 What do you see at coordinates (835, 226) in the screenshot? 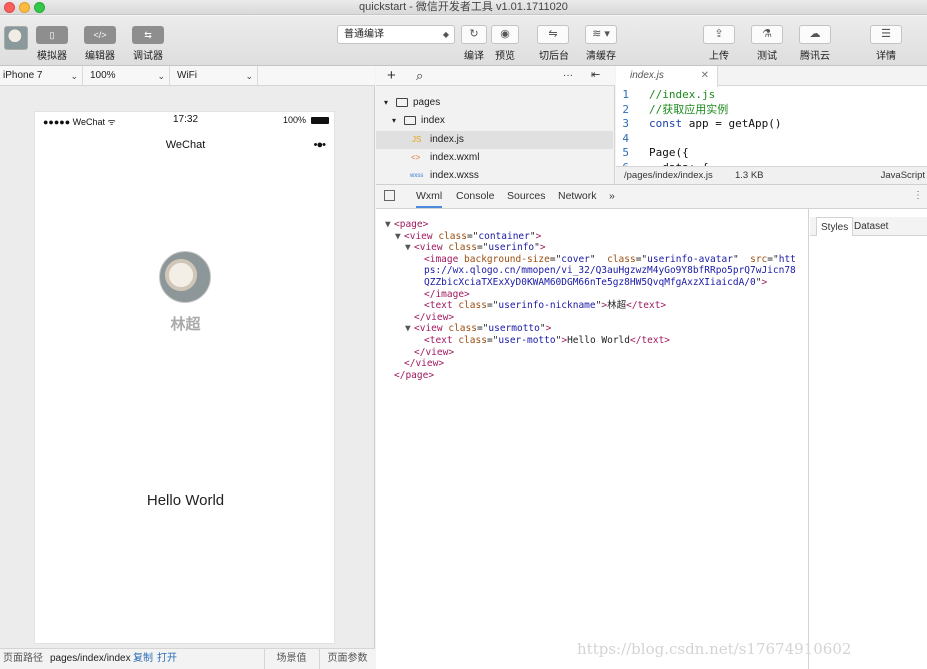
I see `tab-styles: Styles` at bounding box center [835, 226].